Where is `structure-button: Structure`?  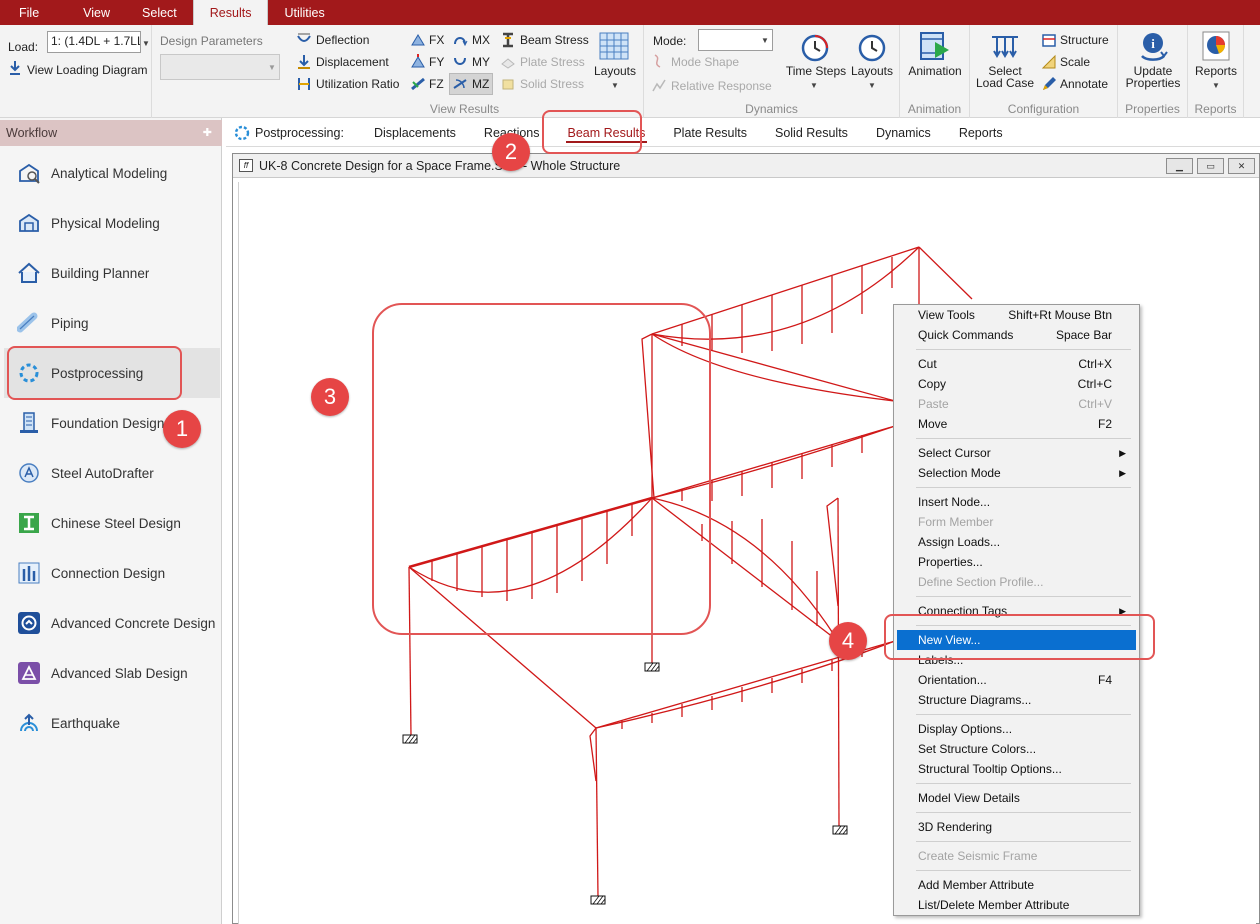
structure-button: Structure is located at coordinates (1084, 40).